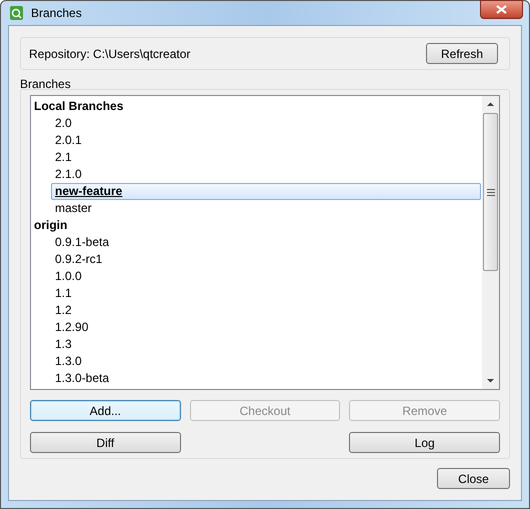 This screenshot has width=530, height=509. I want to click on action-button: Log, so click(424, 442).